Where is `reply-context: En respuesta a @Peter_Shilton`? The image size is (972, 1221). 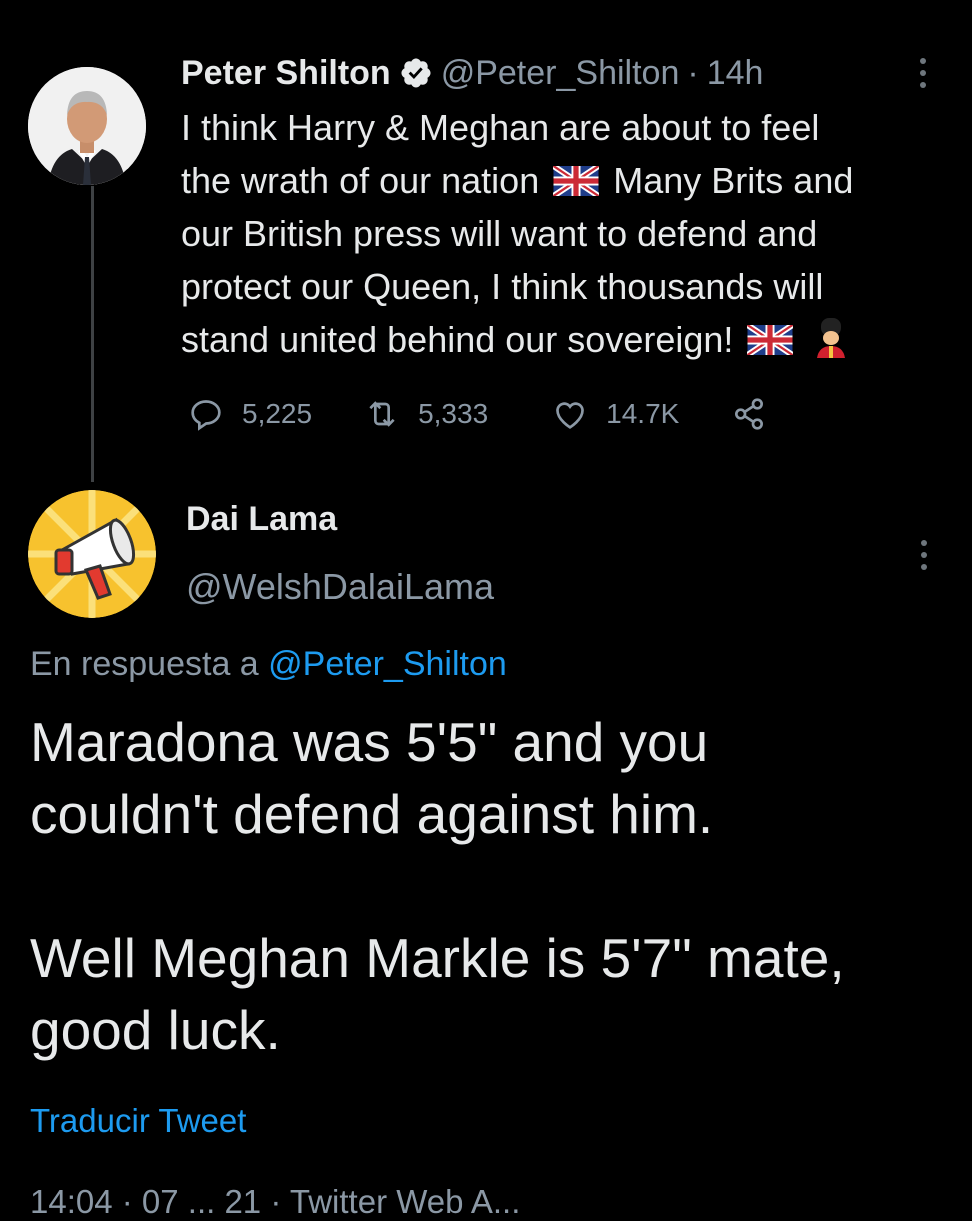
reply-context: En respuesta a @Peter_Shilton is located at coordinates (268, 664).